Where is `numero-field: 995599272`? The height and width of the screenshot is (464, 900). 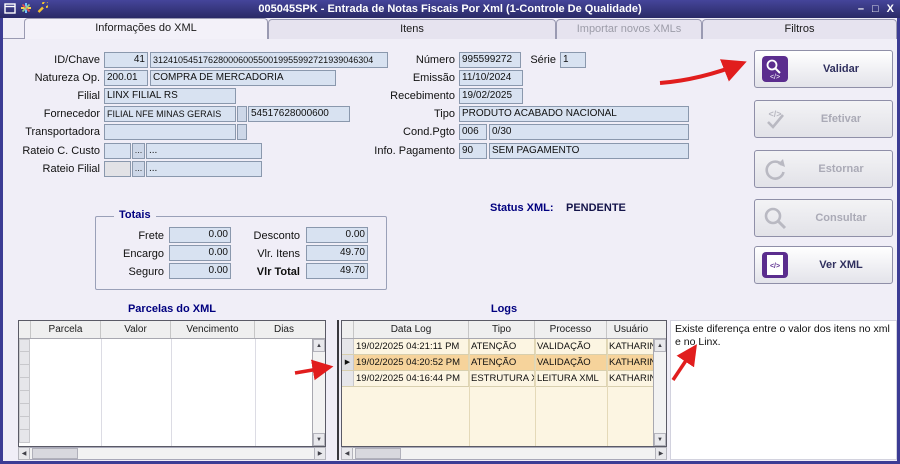
numero-field: 995599272 is located at coordinates (490, 60).